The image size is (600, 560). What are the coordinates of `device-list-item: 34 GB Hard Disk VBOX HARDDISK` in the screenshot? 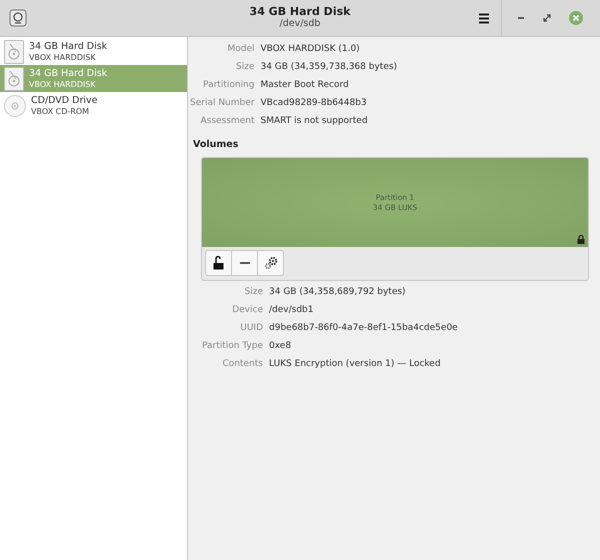 It's located at (93, 51).